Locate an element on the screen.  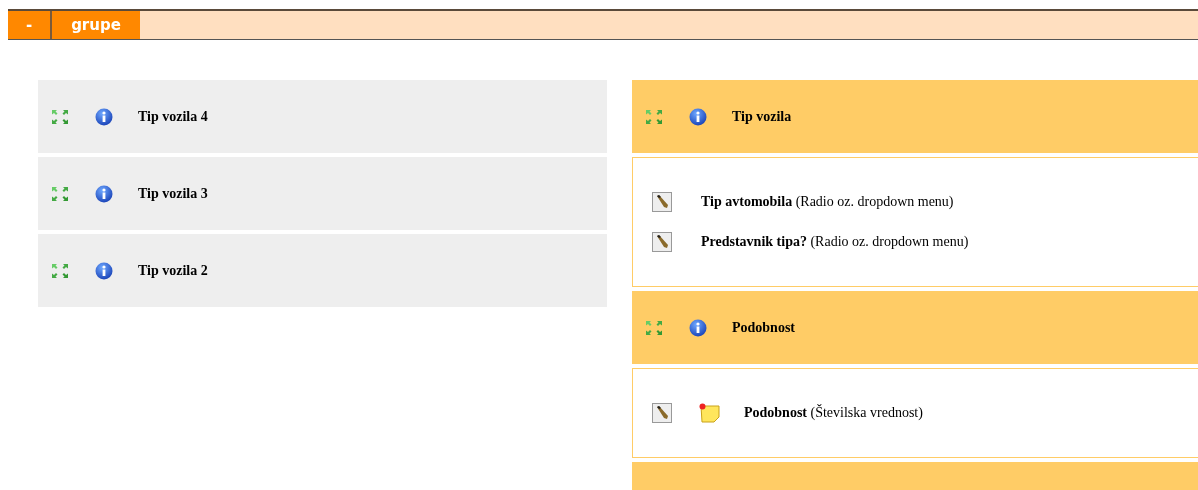
field-label: Tip avtomobila (Radio oz. dropdown menu) is located at coordinates (827, 202).